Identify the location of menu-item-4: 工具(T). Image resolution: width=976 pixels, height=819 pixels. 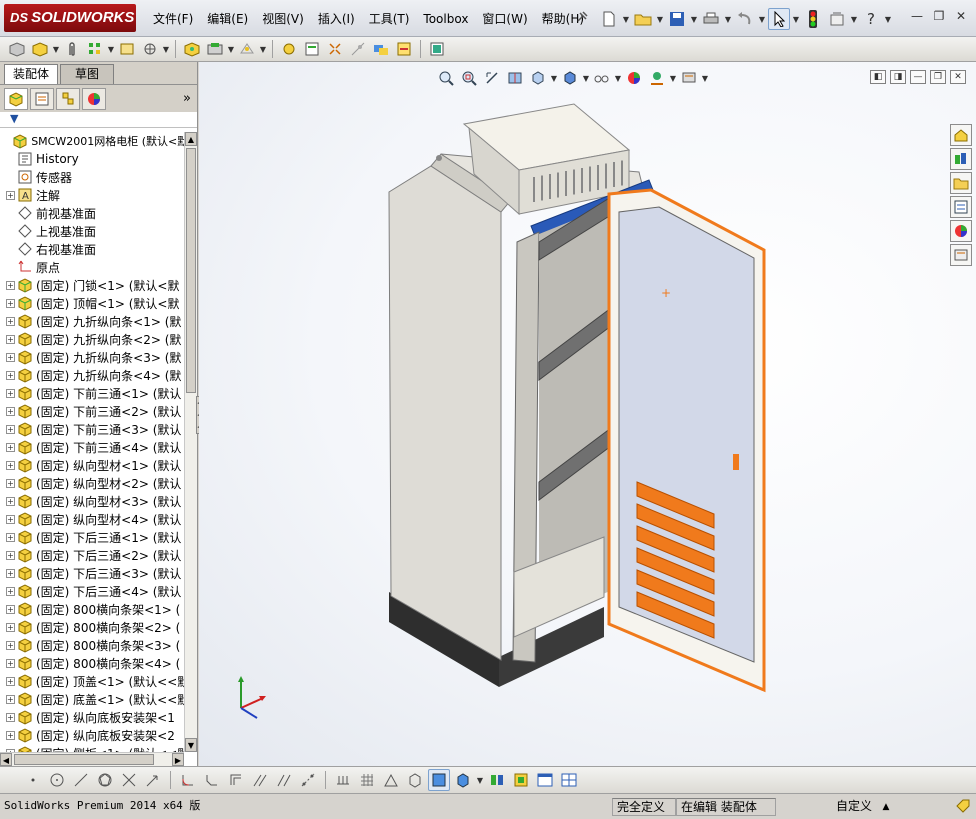
(389, 19).